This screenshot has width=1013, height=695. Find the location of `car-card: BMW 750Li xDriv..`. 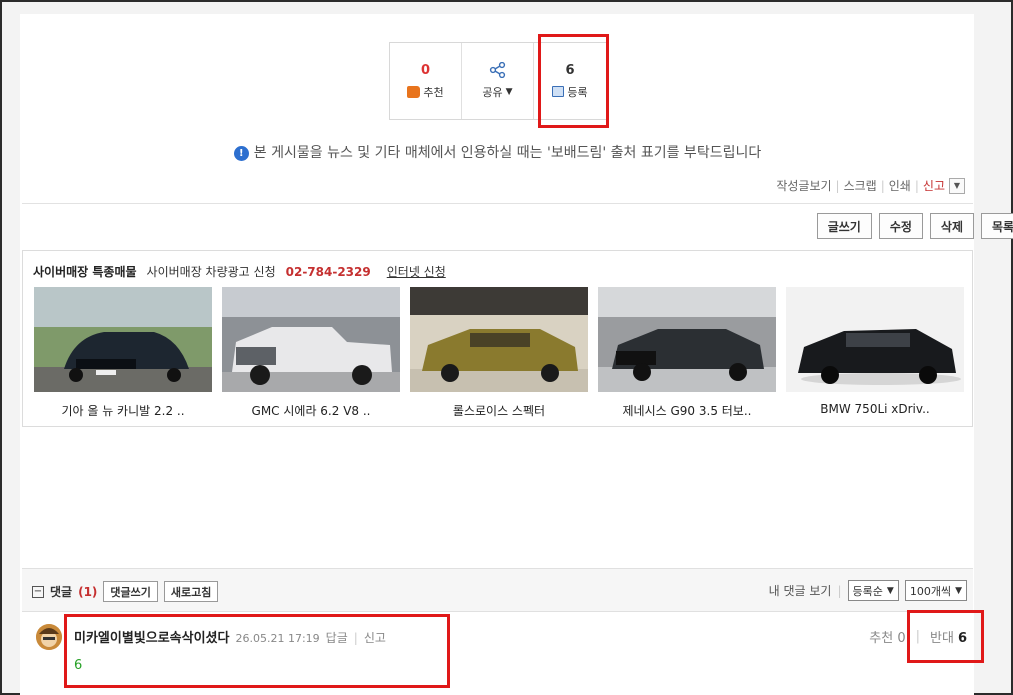

car-card: BMW 750Li xDriv.. is located at coordinates (875, 353).